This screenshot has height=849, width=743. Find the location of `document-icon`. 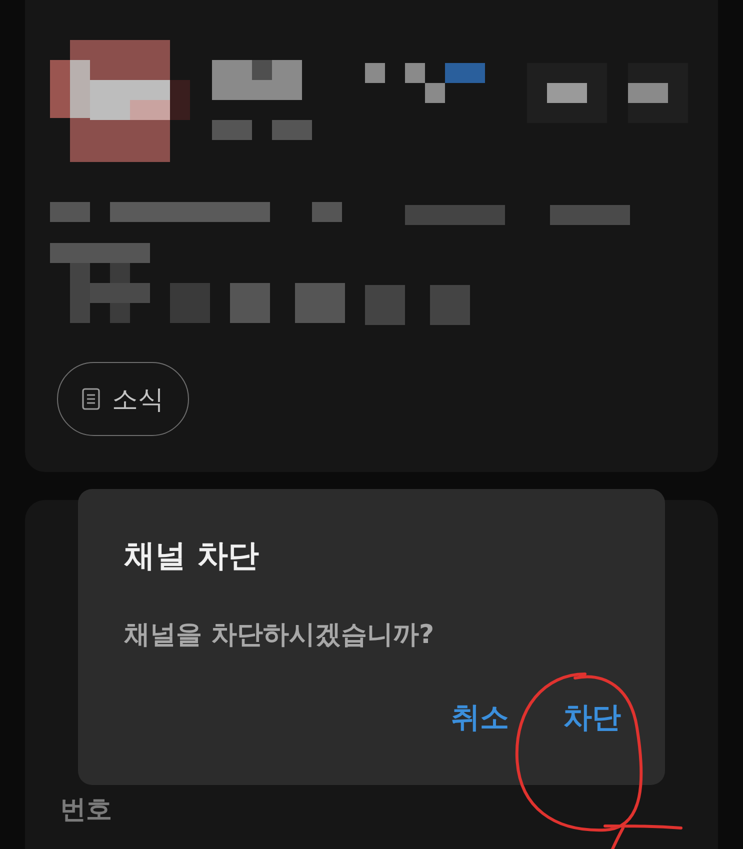

document-icon is located at coordinates (91, 399).